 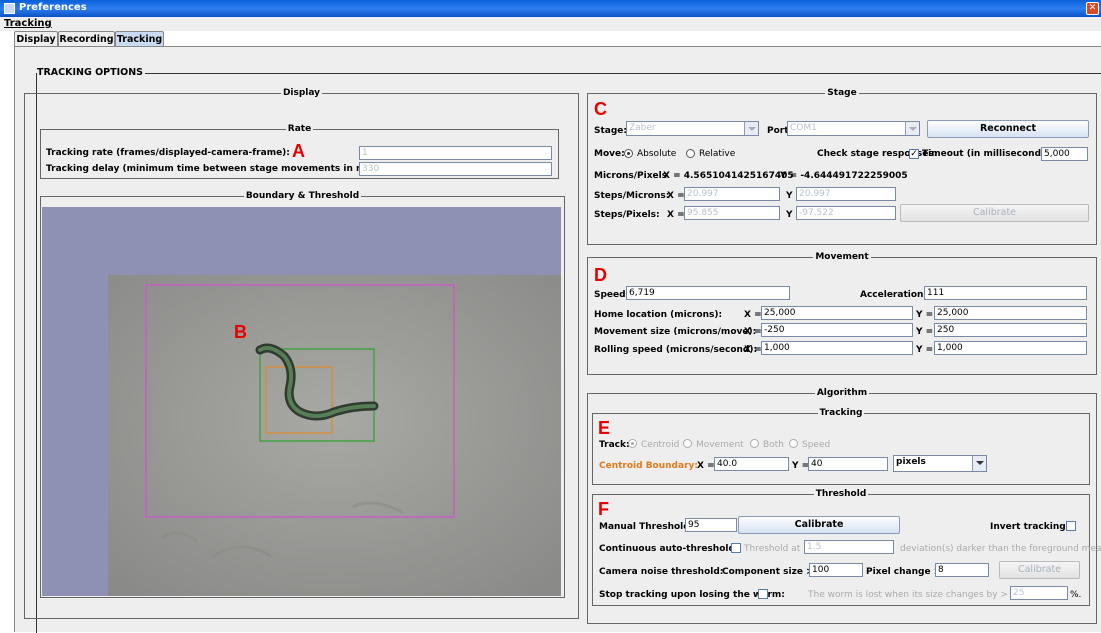 What do you see at coordinates (86, 39) in the screenshot?
I see `tab-recording: Recording` at bounding box center [86, 39].